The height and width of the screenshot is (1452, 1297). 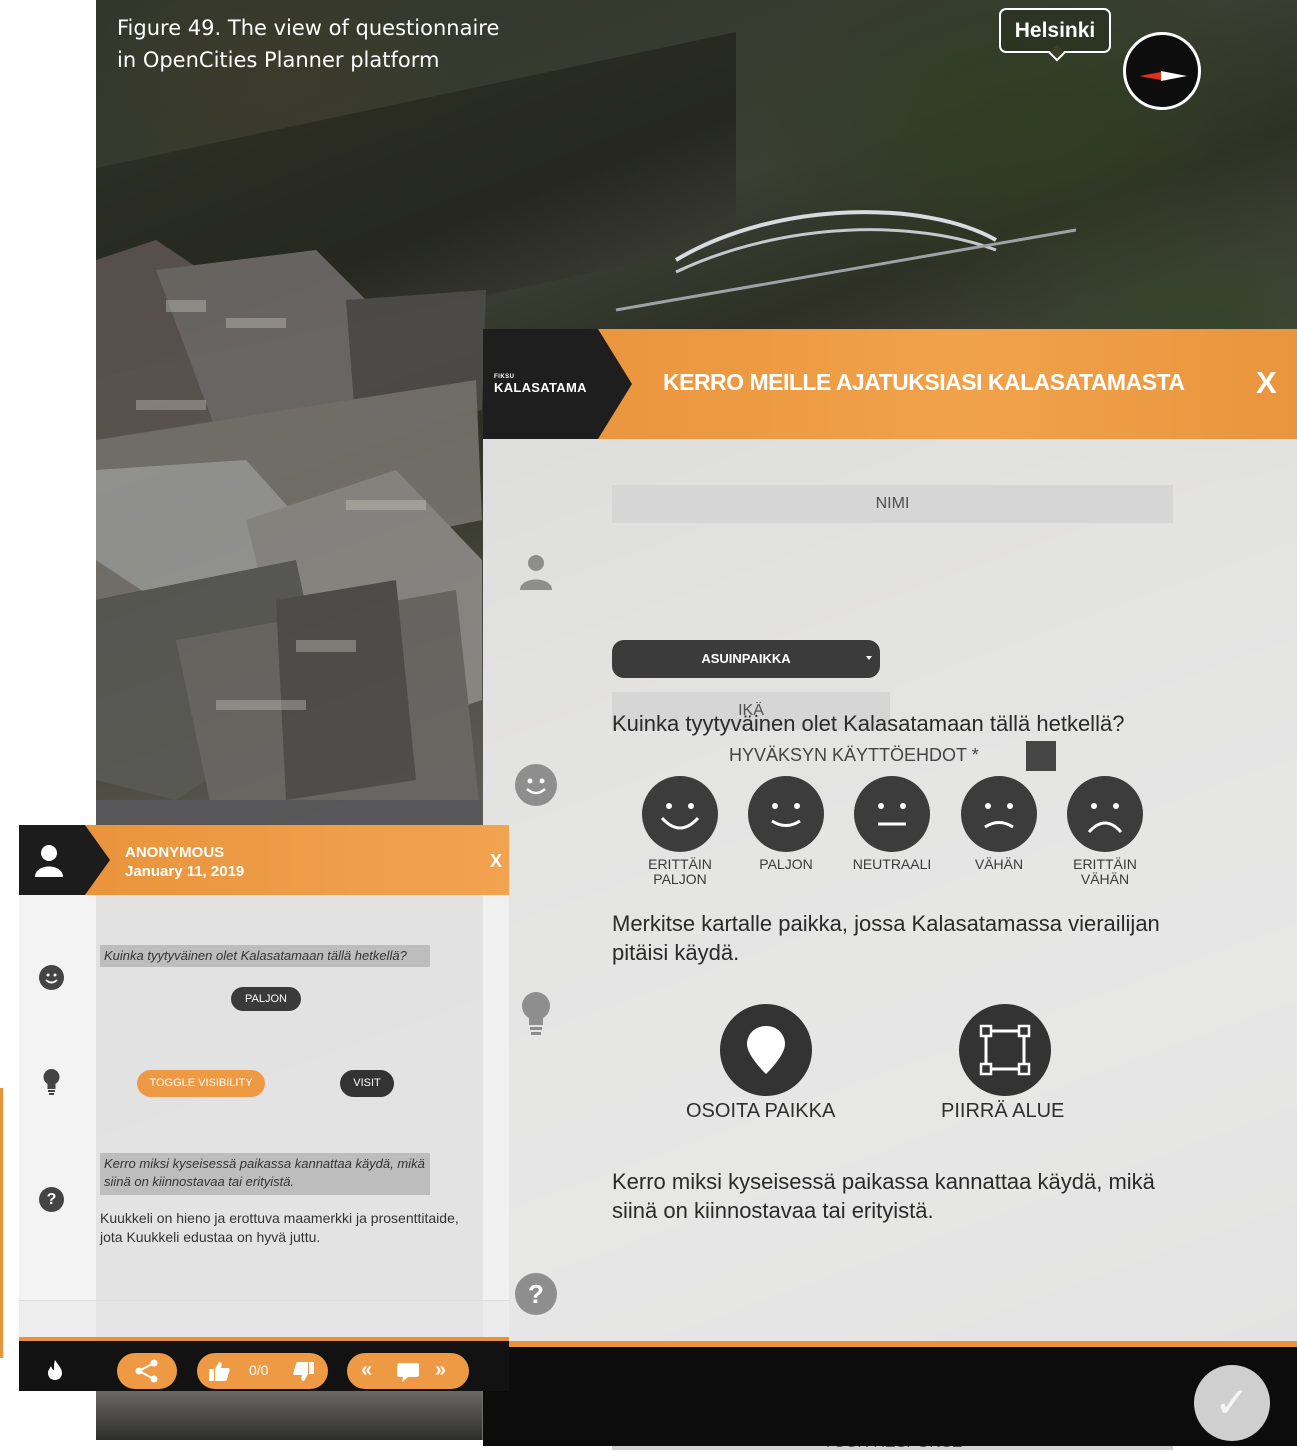 What do you see at coordinates (308, 28) in the screenshot?
I see `caption-line-1: Figure 49. The view of questionnaire` at bounding box center [308, 28].